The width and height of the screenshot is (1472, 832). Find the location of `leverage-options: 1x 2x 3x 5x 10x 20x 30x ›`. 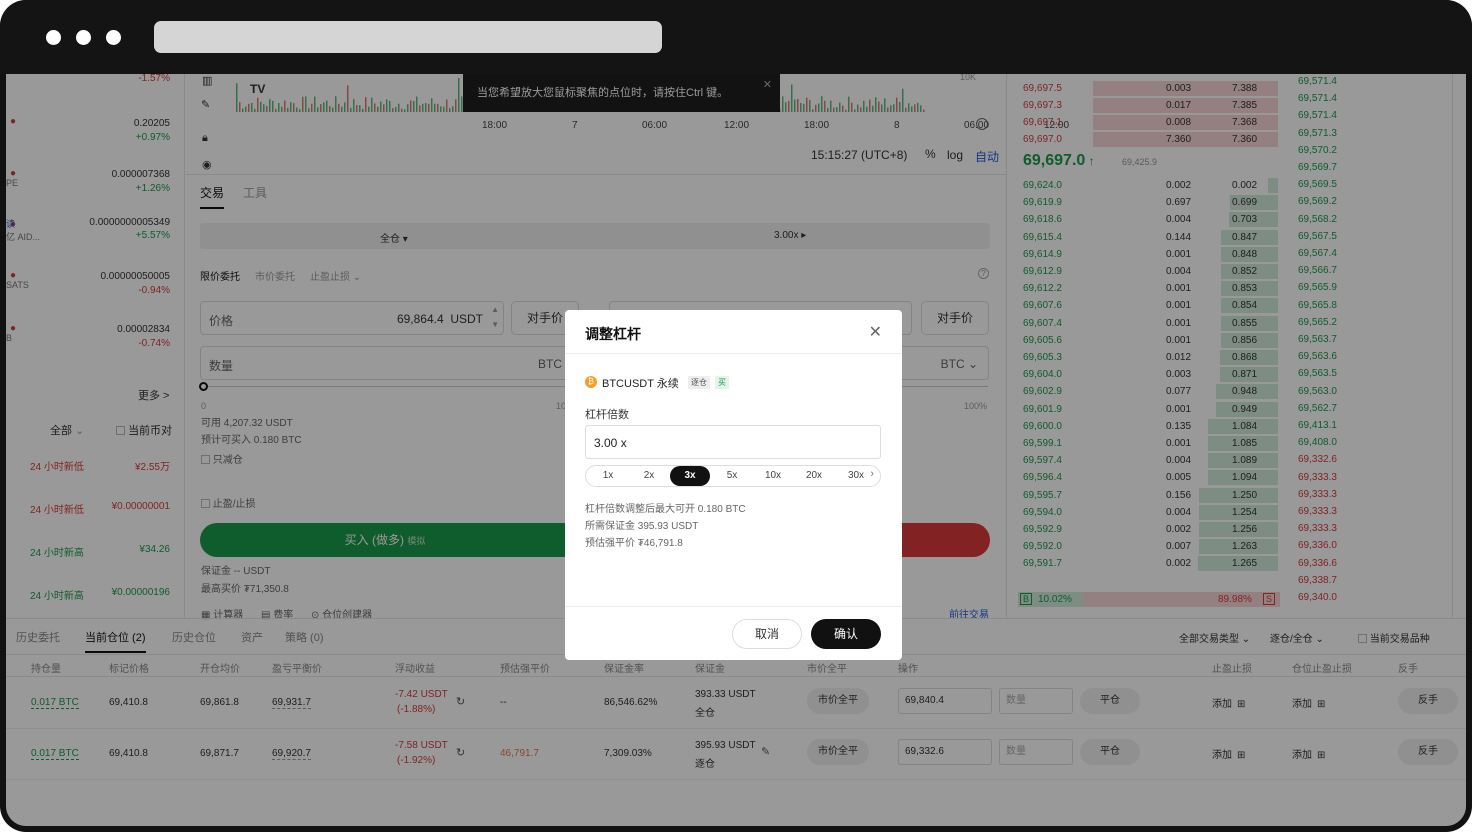

leverage-options: 1x 2x 3x 5x 10x 20x 30x › is located at coordinates (733, 476).